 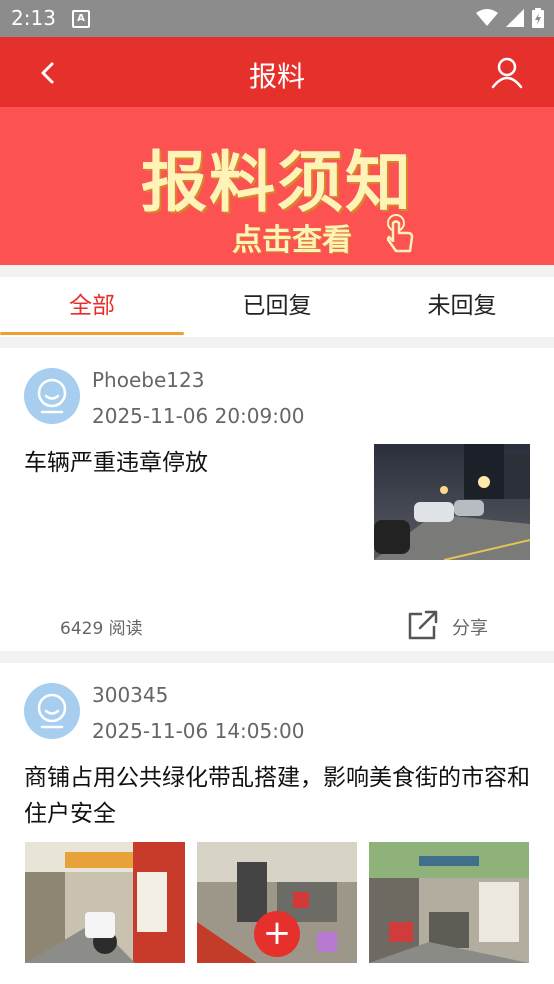 What do you see at coordinates (538, 18) in the screenshot?
I see `battery-icon` at bounding box center [538, 18].